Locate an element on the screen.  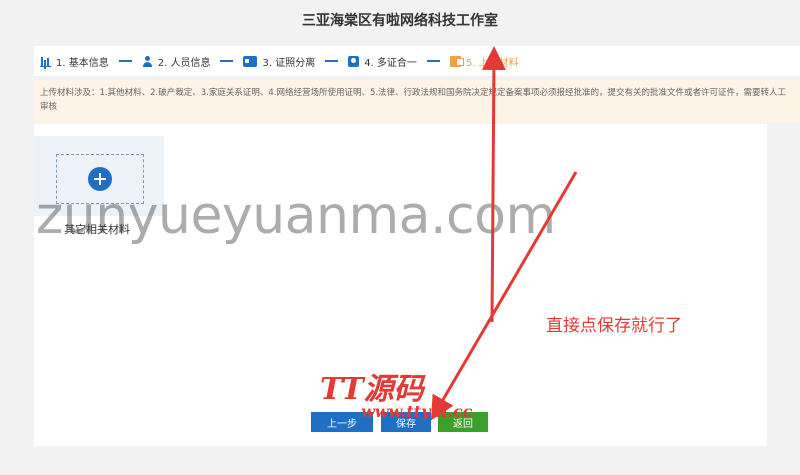
watermark-url: www.ttym.cc is located at coordinates (417, 411).